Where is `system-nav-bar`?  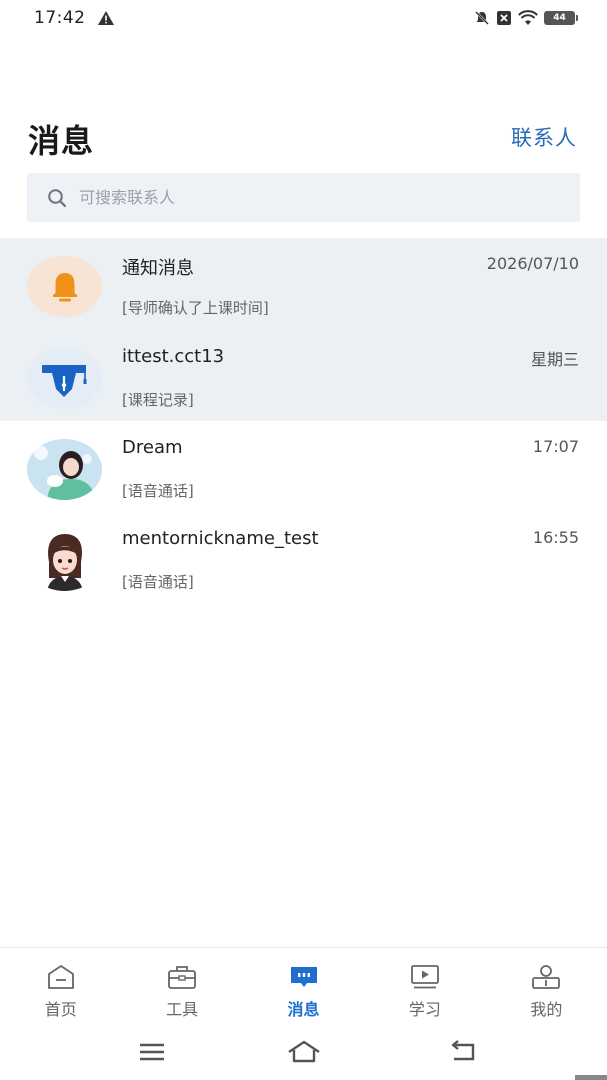 system-nav-bar is located at coordinates (303, 1053).